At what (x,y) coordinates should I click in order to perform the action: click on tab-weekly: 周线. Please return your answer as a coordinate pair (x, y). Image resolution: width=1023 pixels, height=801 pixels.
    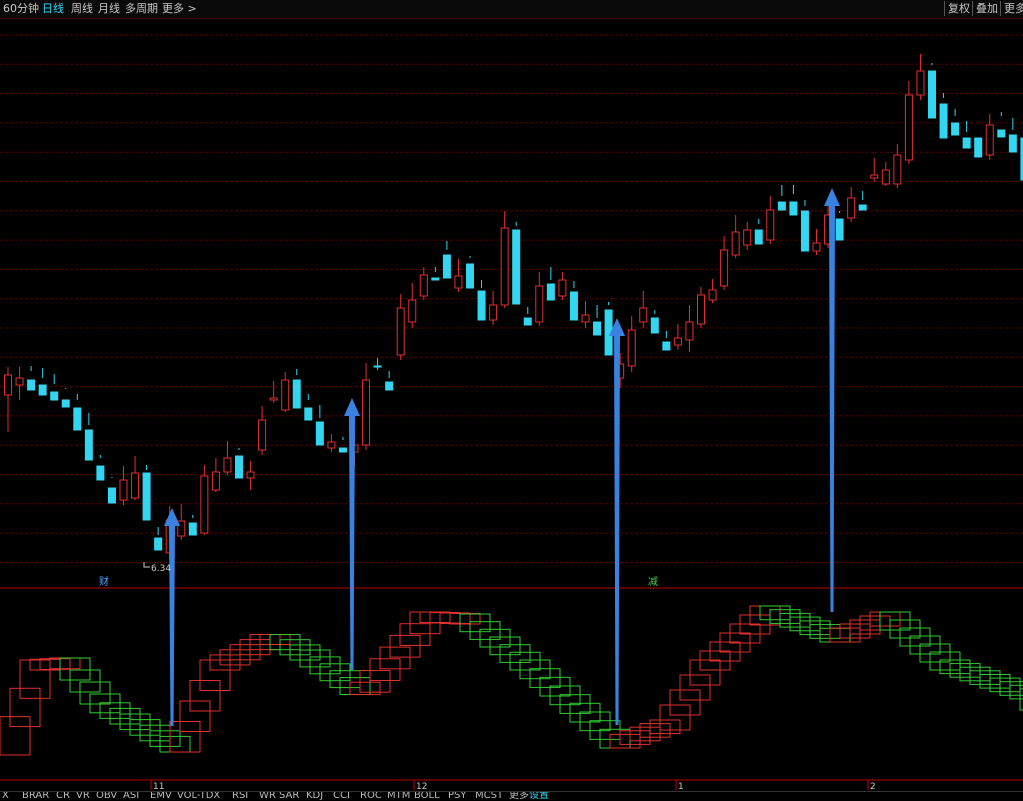
    Looking at the image, I should click on (82, 9).